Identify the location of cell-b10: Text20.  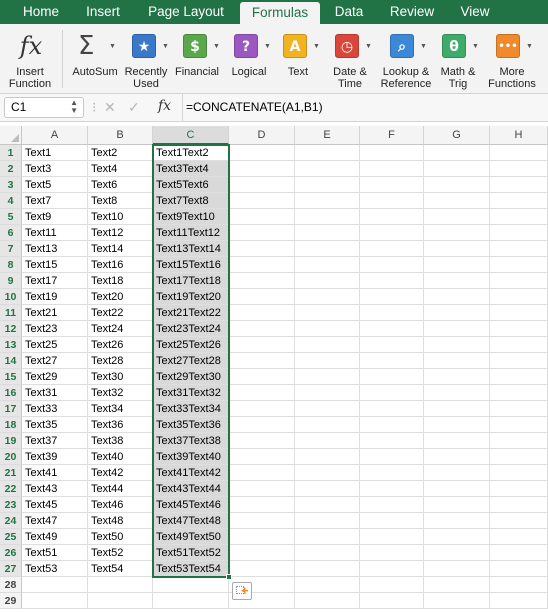
(120, 297).